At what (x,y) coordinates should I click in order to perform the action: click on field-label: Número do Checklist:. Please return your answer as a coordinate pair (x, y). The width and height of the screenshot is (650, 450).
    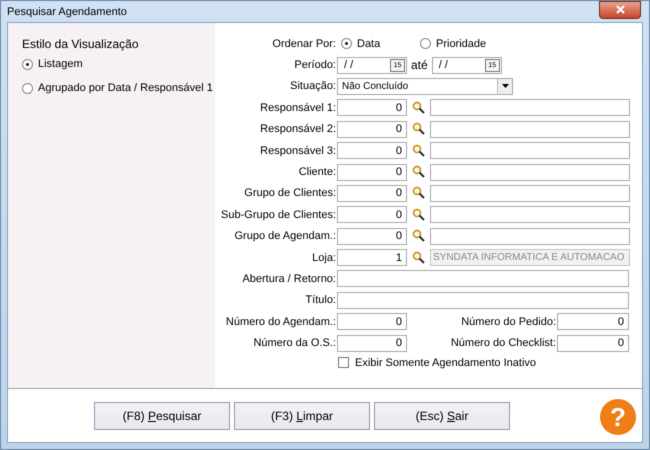
    Looking at the image, I should click on (503, 343).